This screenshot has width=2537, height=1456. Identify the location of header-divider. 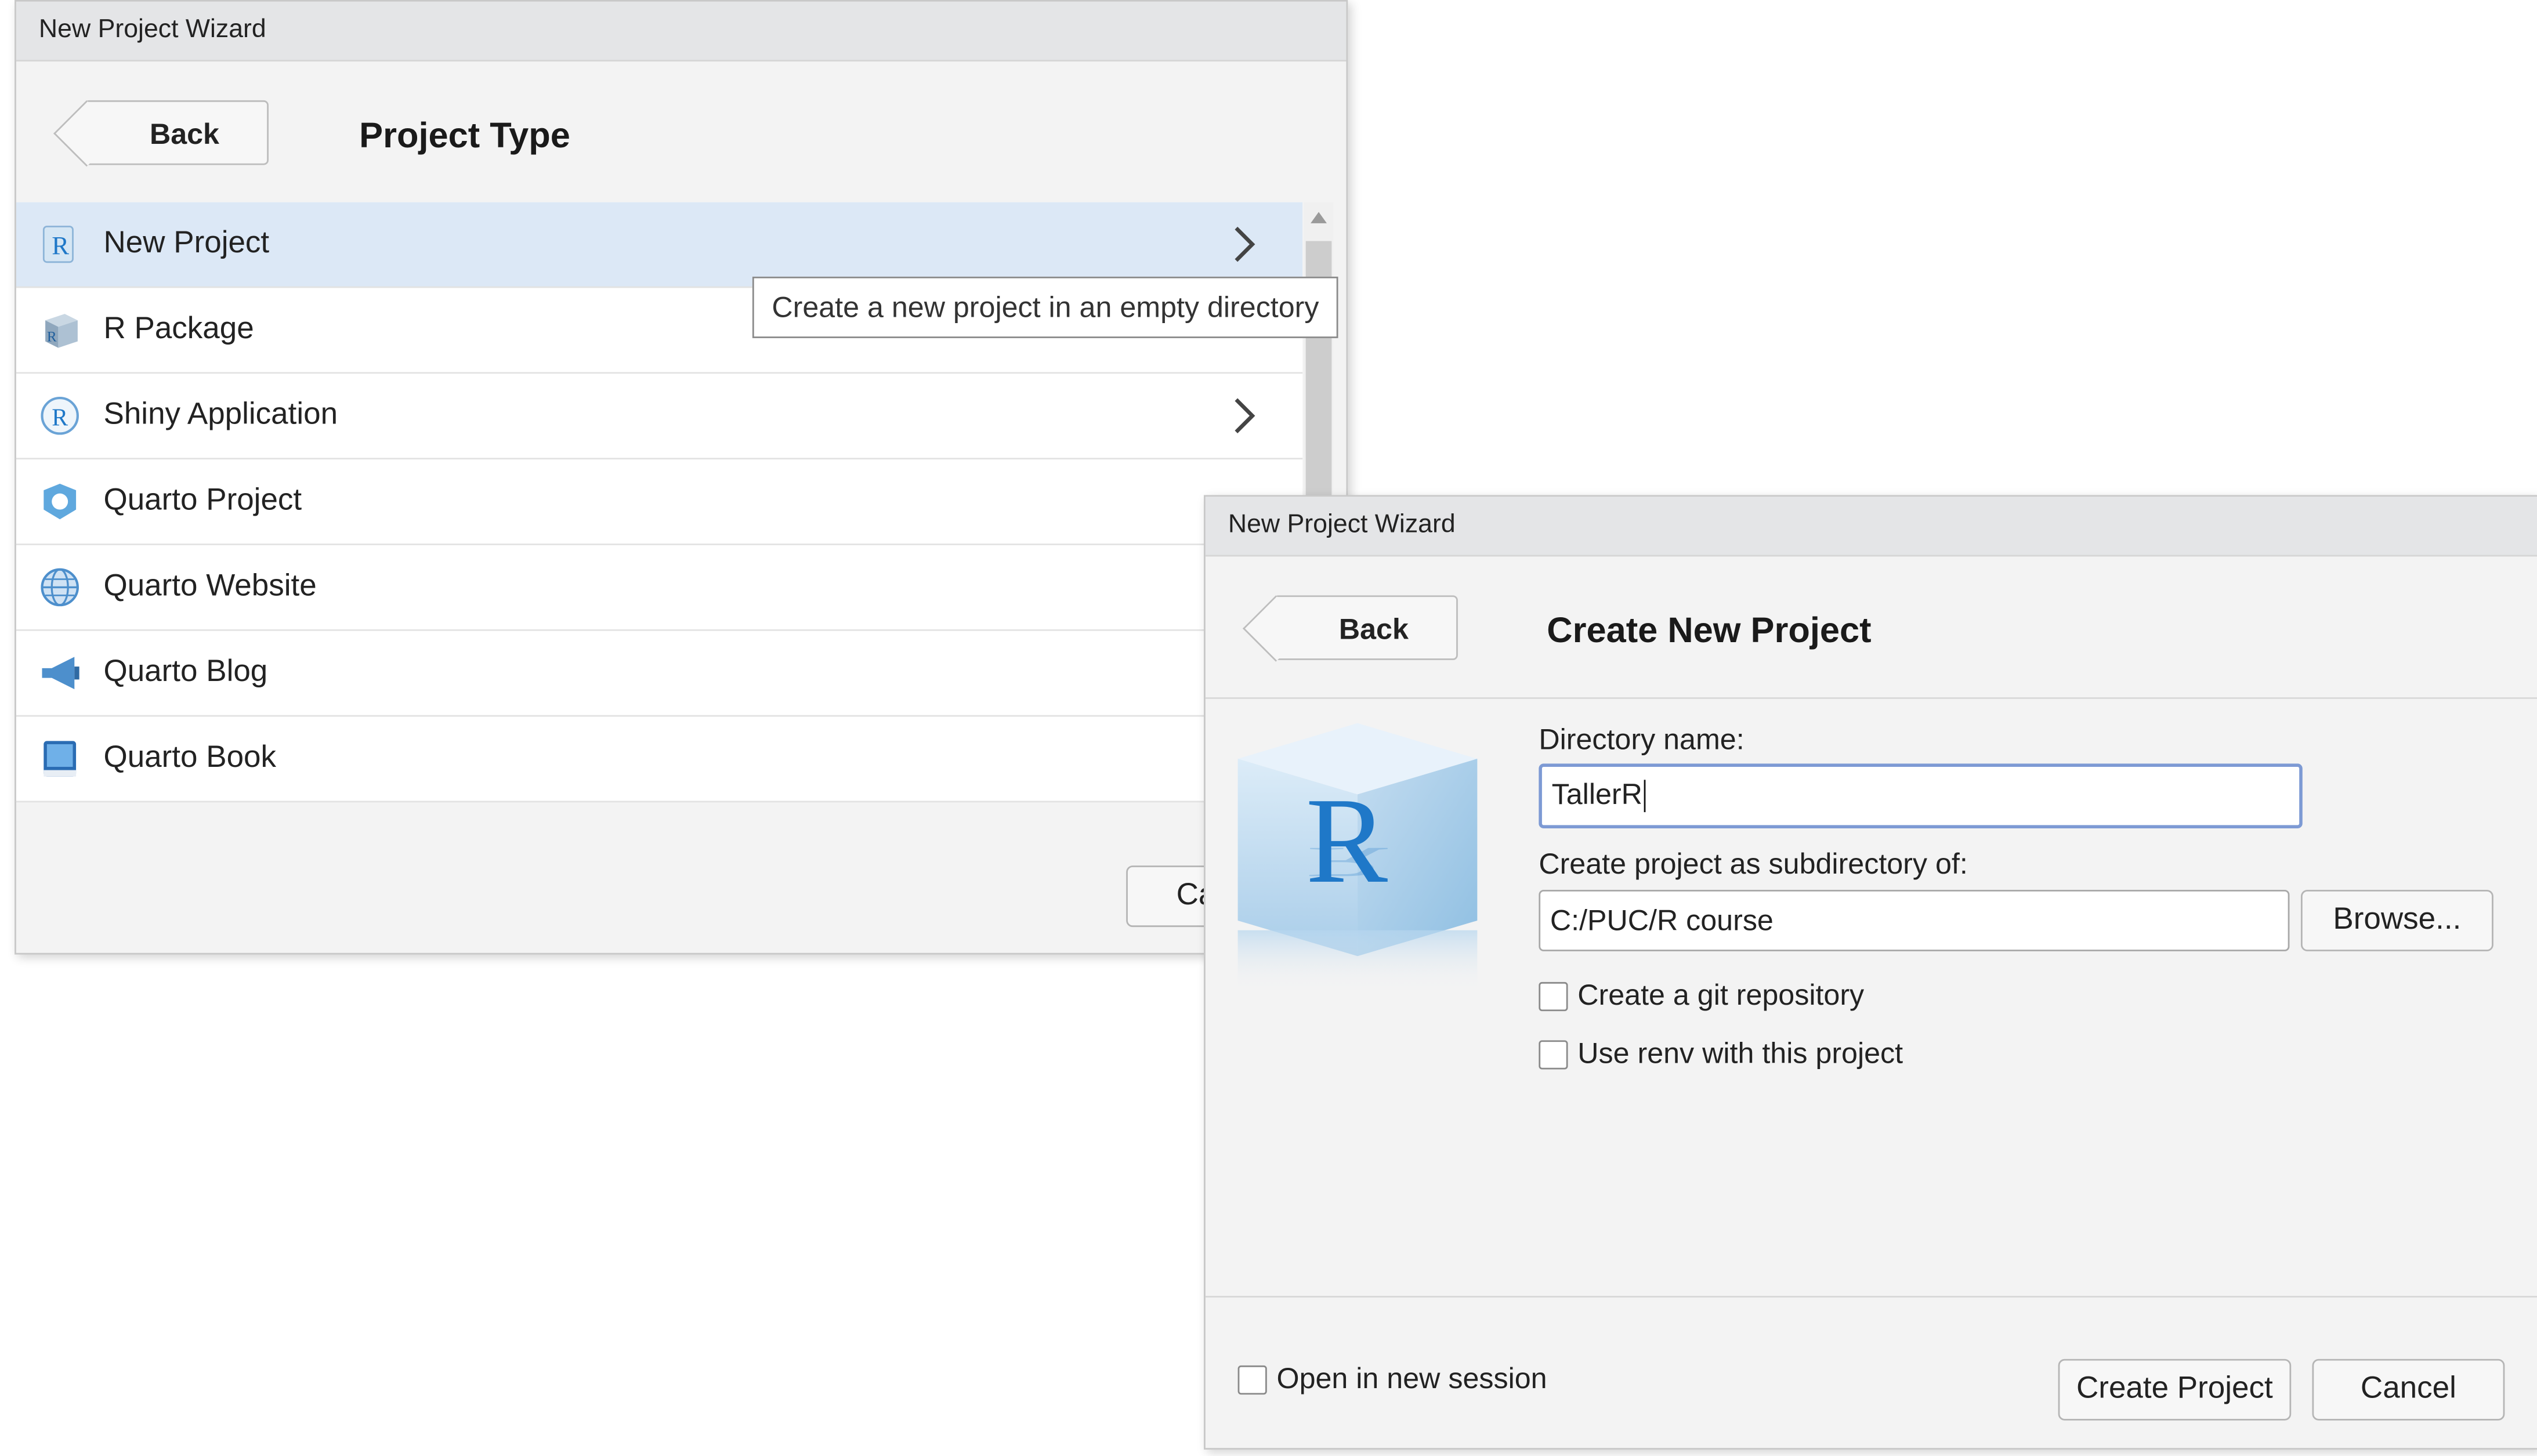
(1871, 698).